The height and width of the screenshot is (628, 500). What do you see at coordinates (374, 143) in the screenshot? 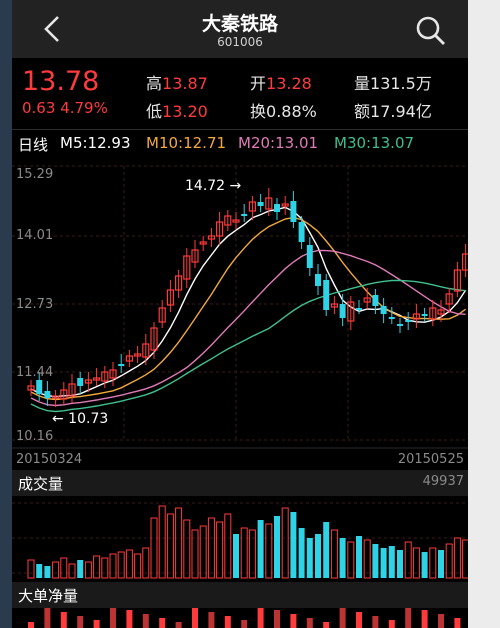
I see `ma30-value: M30:13.07` at bounding box center [374, 143].